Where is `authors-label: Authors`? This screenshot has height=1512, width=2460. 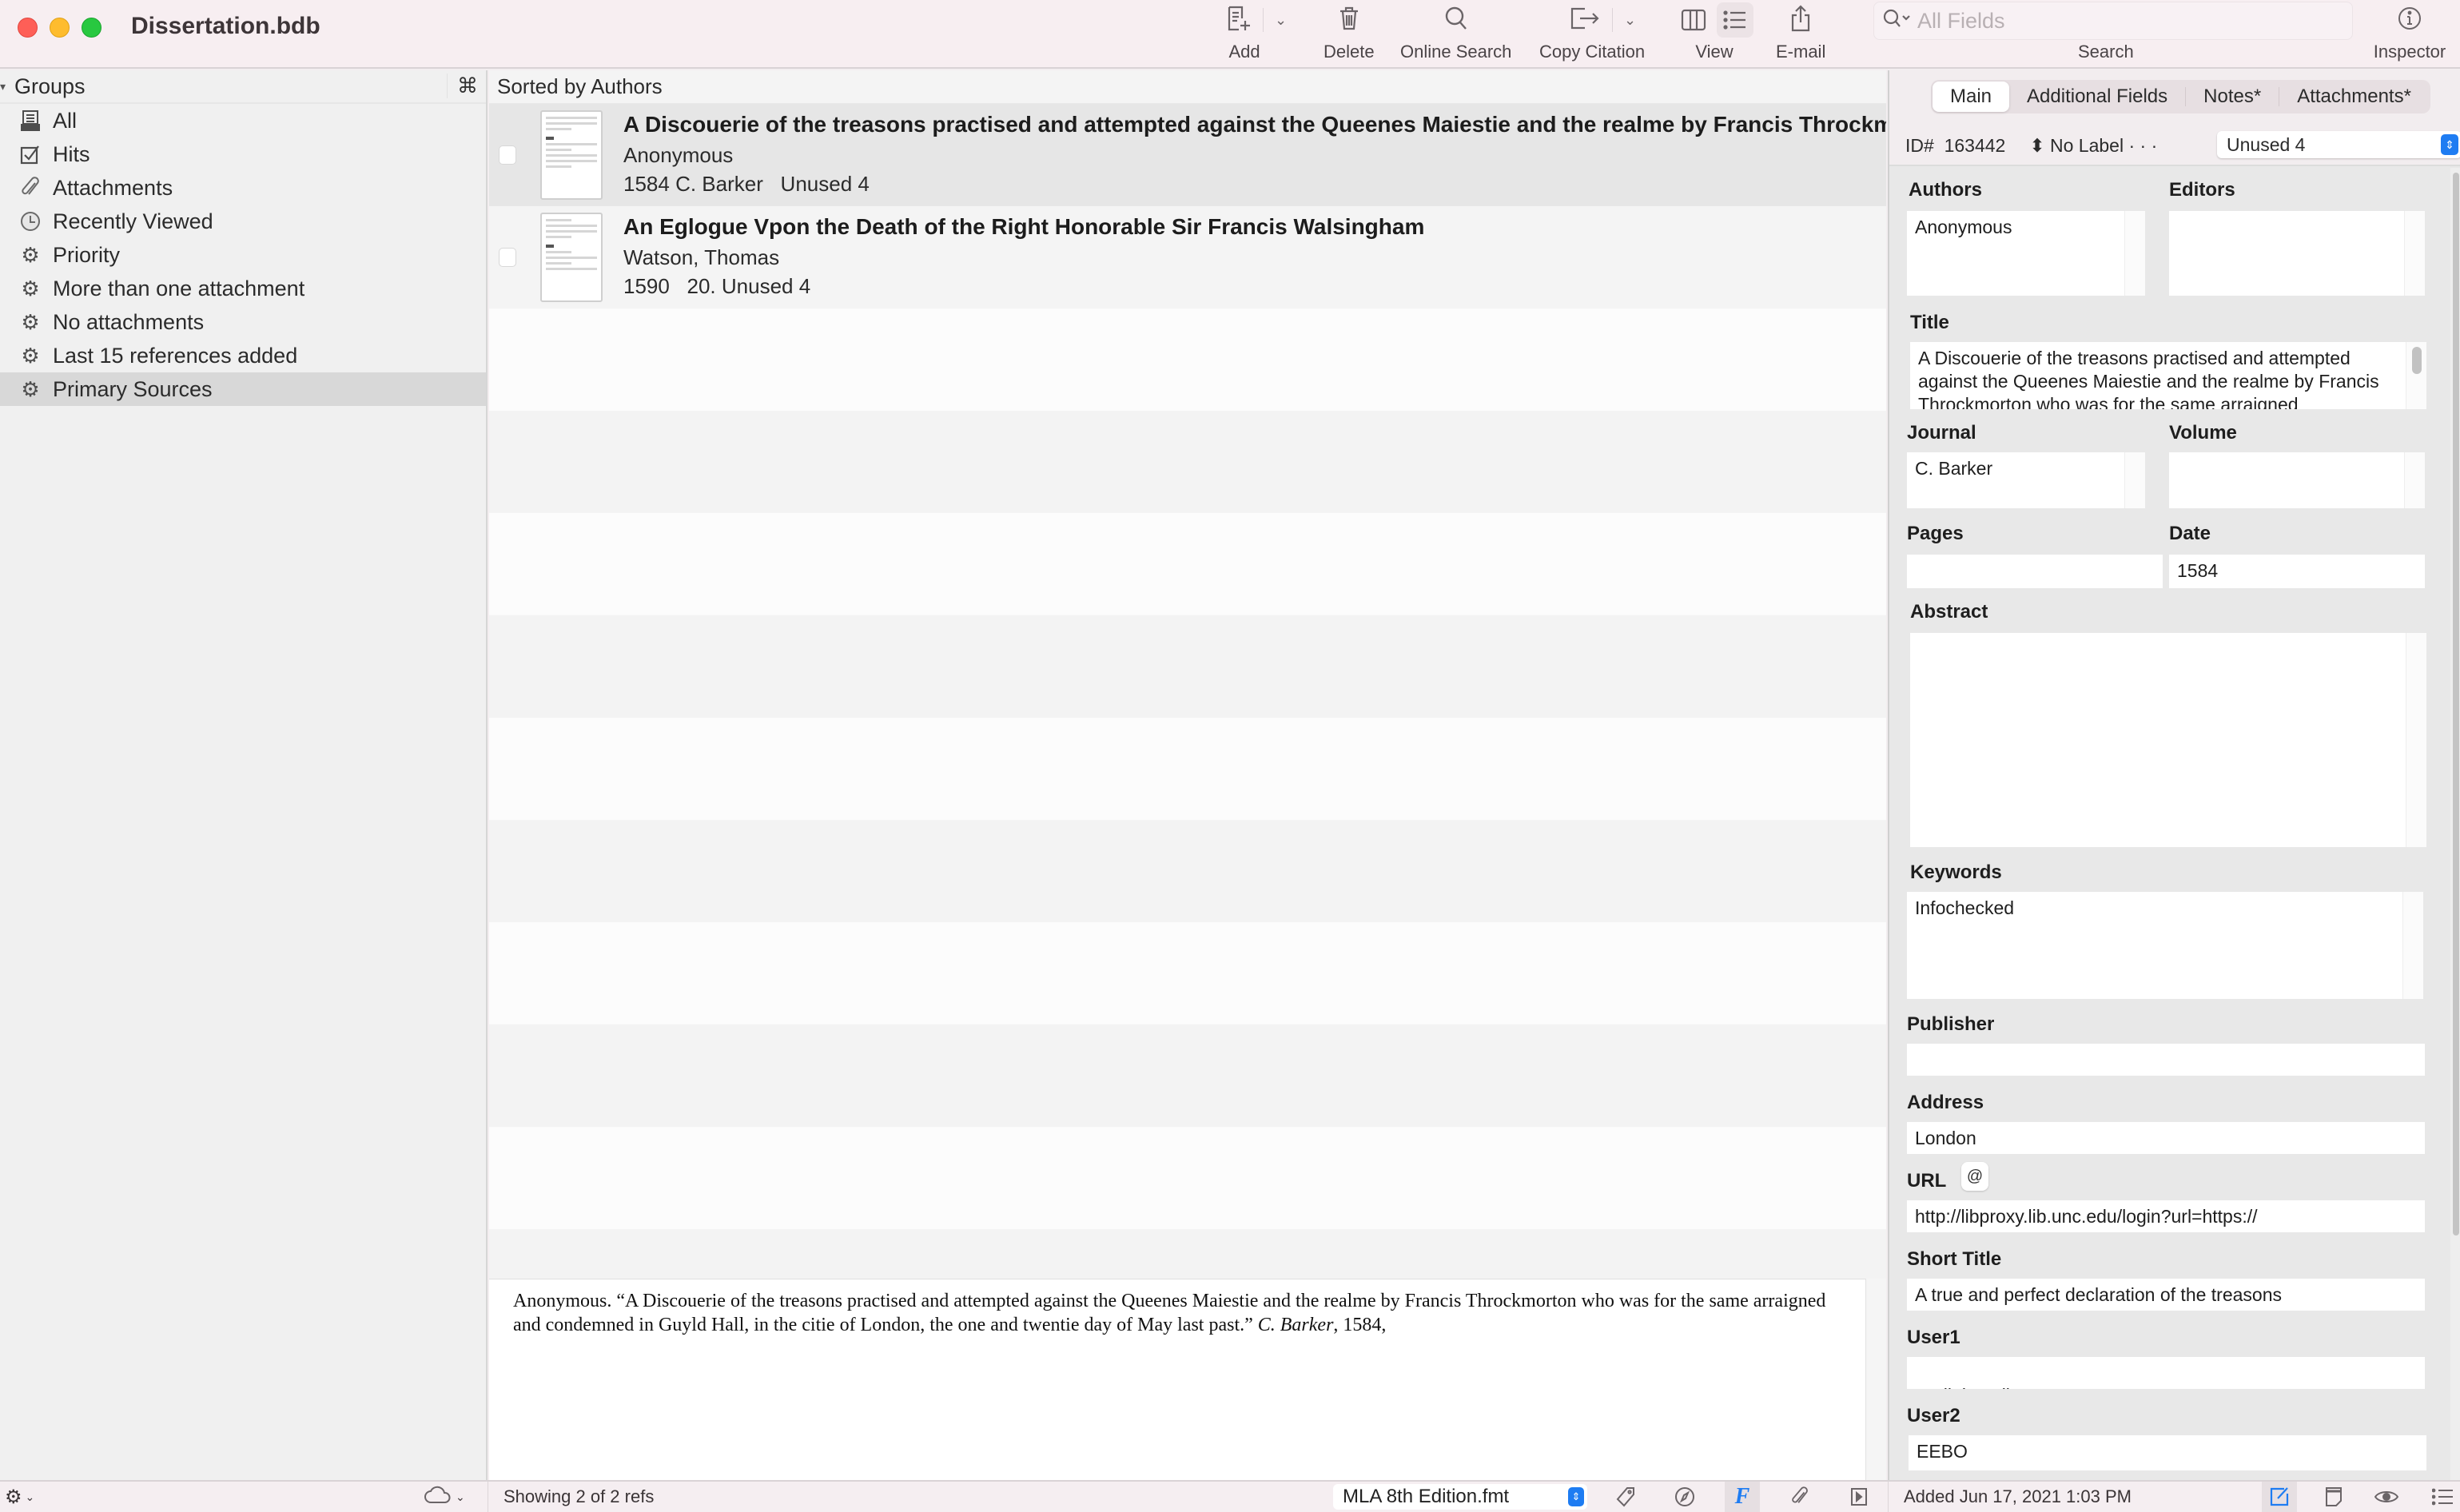 authors-label: Authors is located at coordinates (1945, 190).